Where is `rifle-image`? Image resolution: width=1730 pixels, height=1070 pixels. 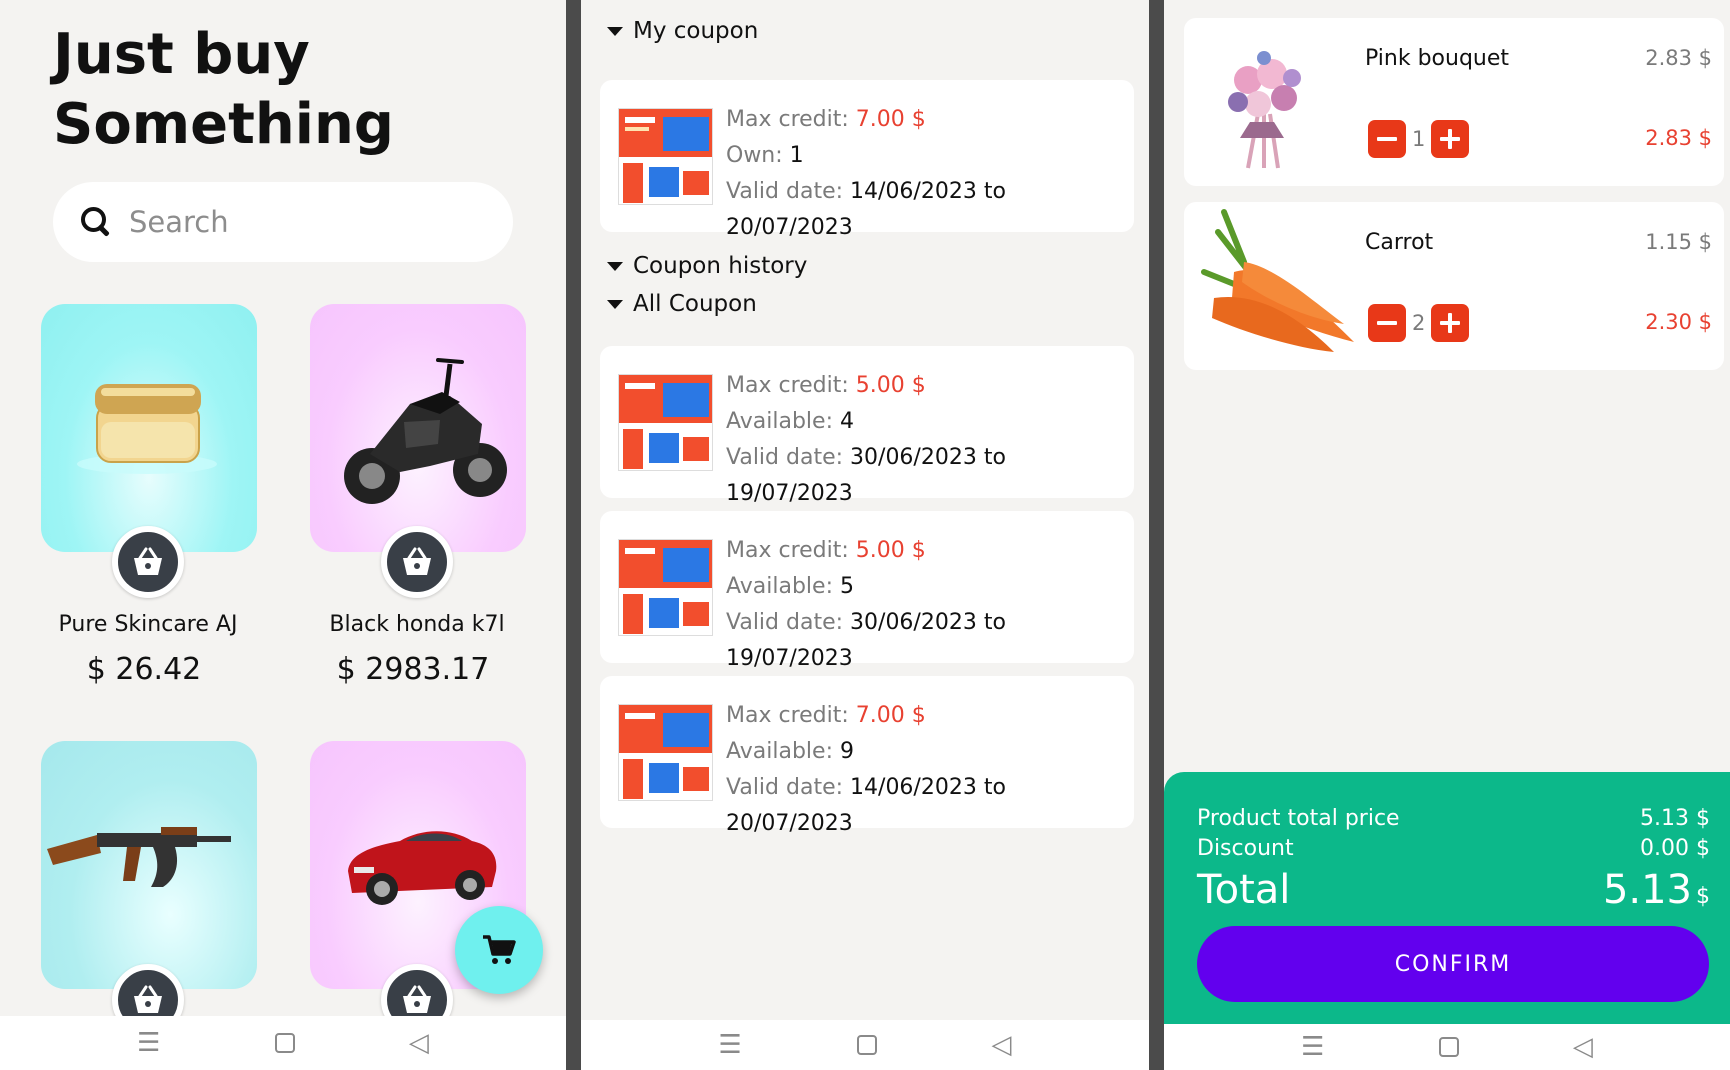 rifle-image is located at coordinates (139, 857).